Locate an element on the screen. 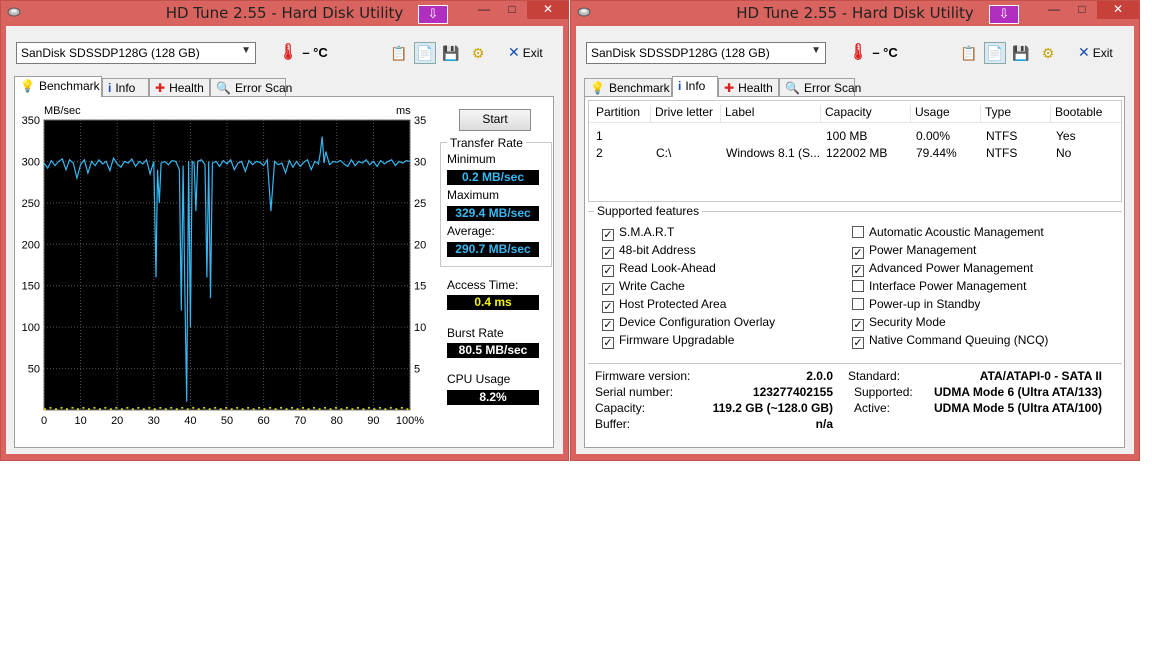  health-cross-icon: ✚ is located at coordinates (729, 88).